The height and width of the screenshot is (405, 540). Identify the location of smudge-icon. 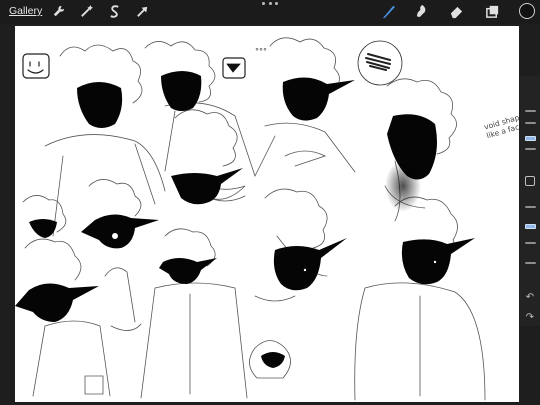
(421, 11).